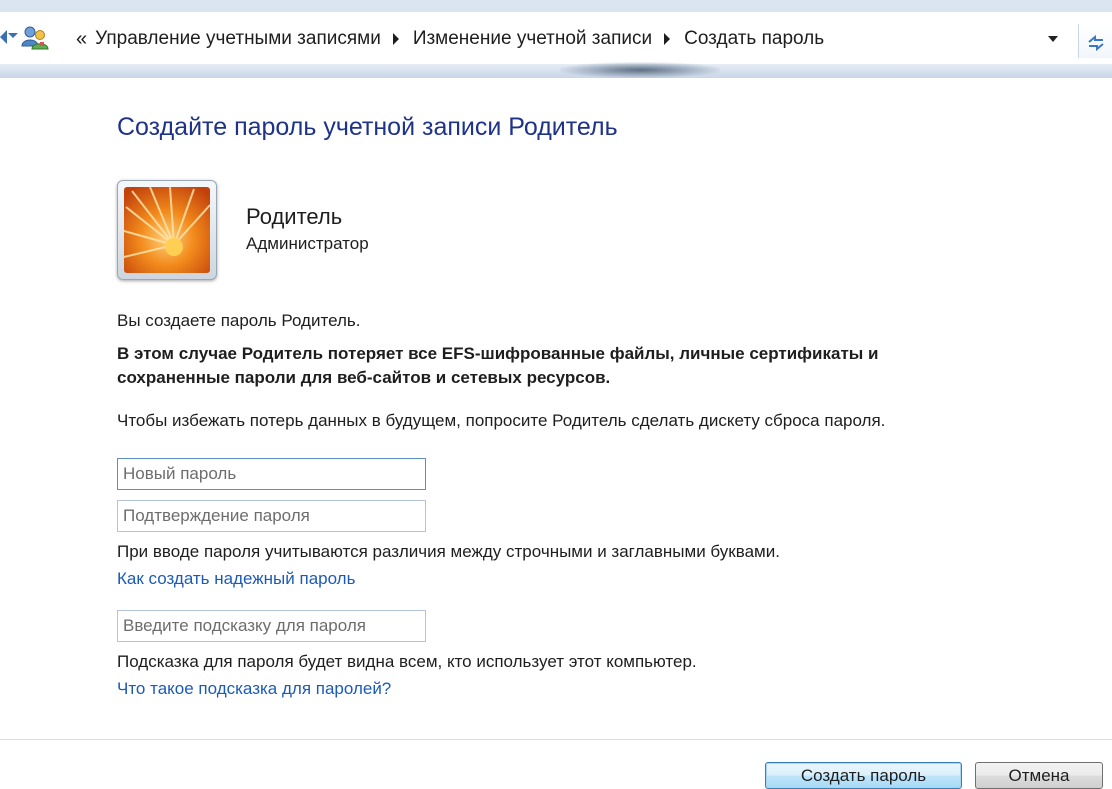 The height and width of the screenshot is (789, 1112). What do you see at coordinates (754, 39) in the screenshot?
I see `breadcrumb-item-create-password: Создать пароль` at bounding box center [754, 39].